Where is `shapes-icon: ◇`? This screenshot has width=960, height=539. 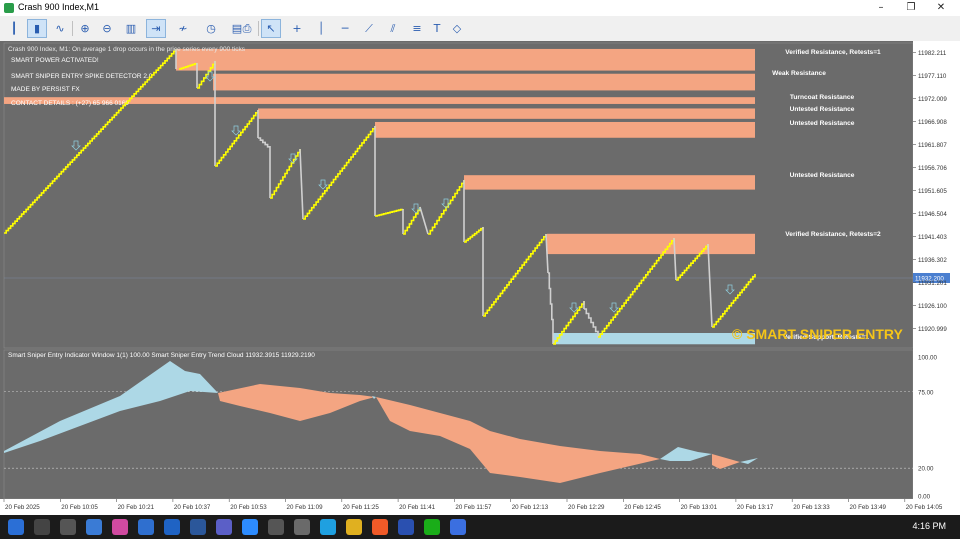 shapes-icon: ◇ is located at coordinates (457, 28).